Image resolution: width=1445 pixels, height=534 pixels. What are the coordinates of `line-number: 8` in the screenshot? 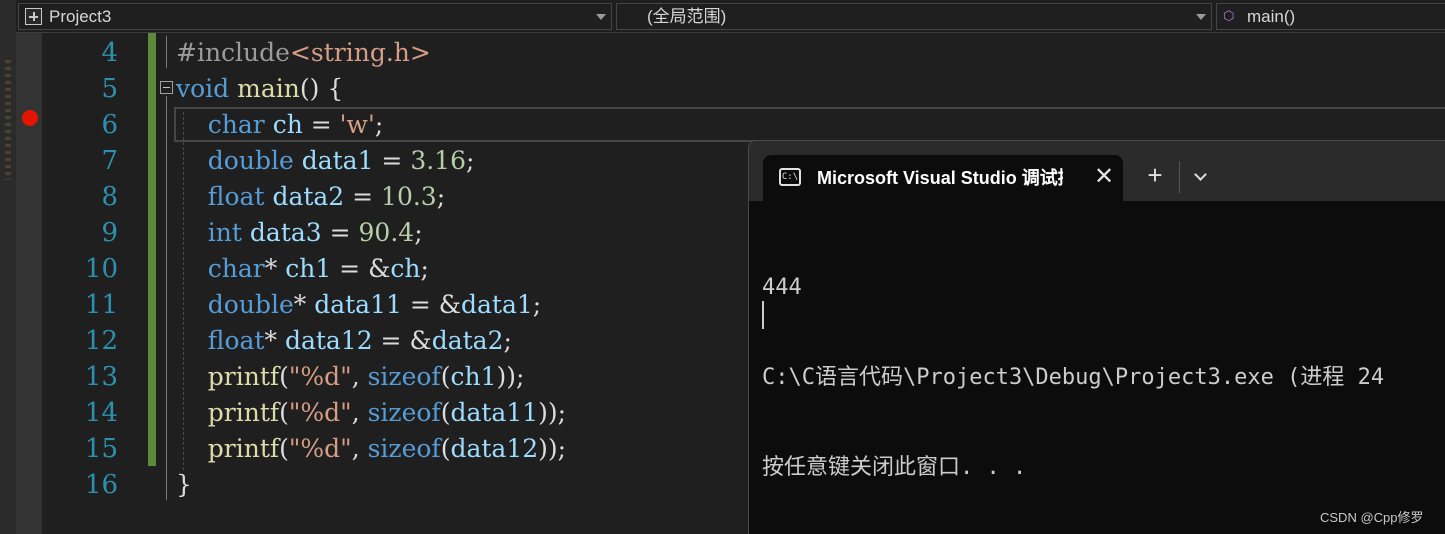 It's located at (109, 197).